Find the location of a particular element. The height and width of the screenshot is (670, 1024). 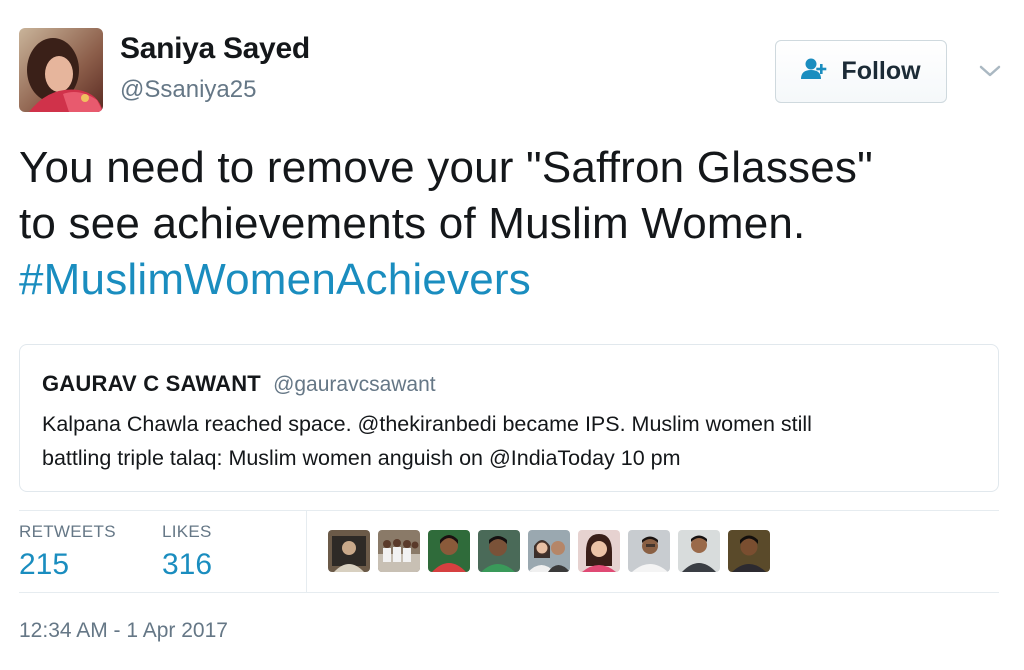

author-handle: @Ssaniya25 is located at coordinates (188, 90).